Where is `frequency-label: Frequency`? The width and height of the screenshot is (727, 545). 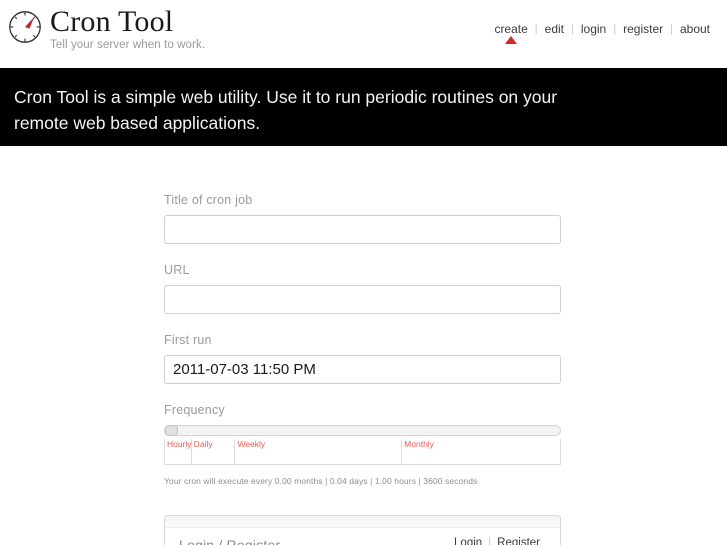 frequency-label: Frequency is located at coordinates (194, 410).